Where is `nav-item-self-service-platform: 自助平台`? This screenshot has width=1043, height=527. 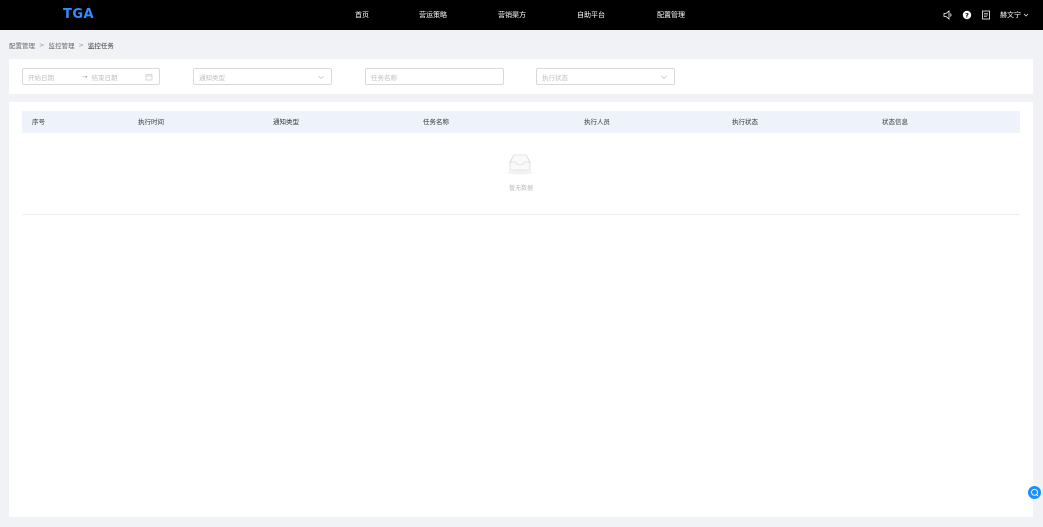 nav-item-self-service-platform: 自助平台 is located at coordinates (591, 15).